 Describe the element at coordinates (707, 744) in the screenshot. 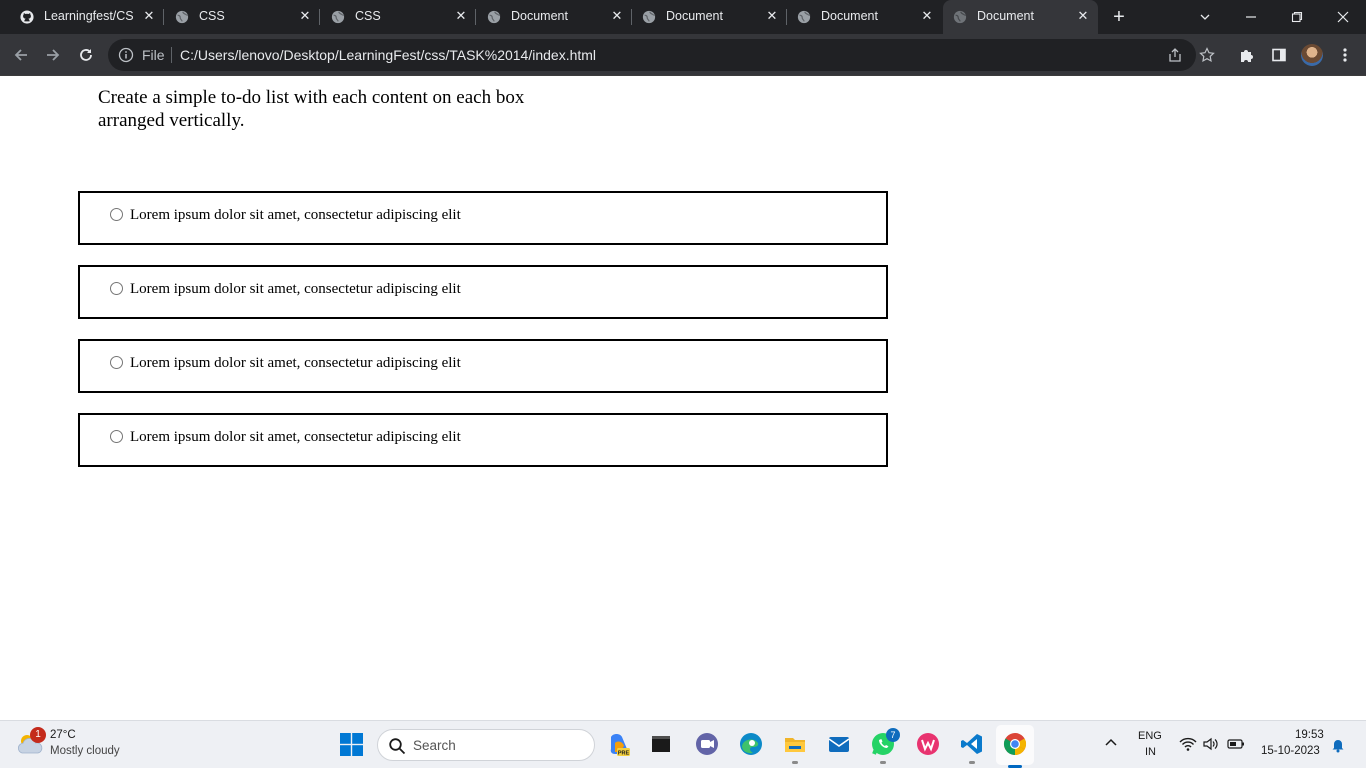

I see `teams-chat-icon` at that location.